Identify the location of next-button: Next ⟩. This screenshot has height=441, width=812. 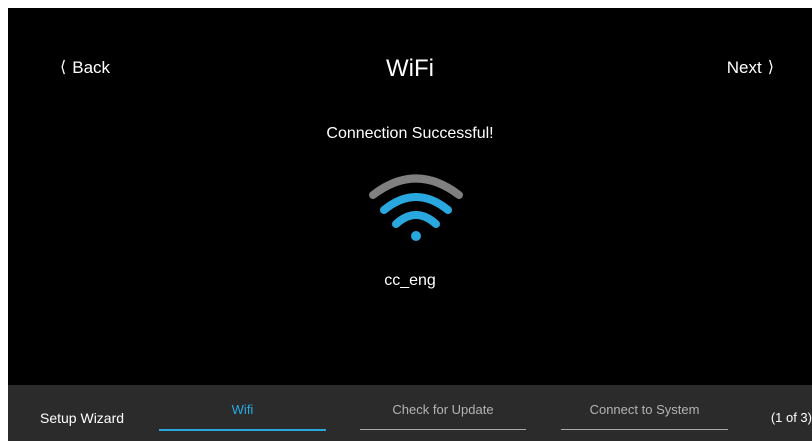
(750, 68).